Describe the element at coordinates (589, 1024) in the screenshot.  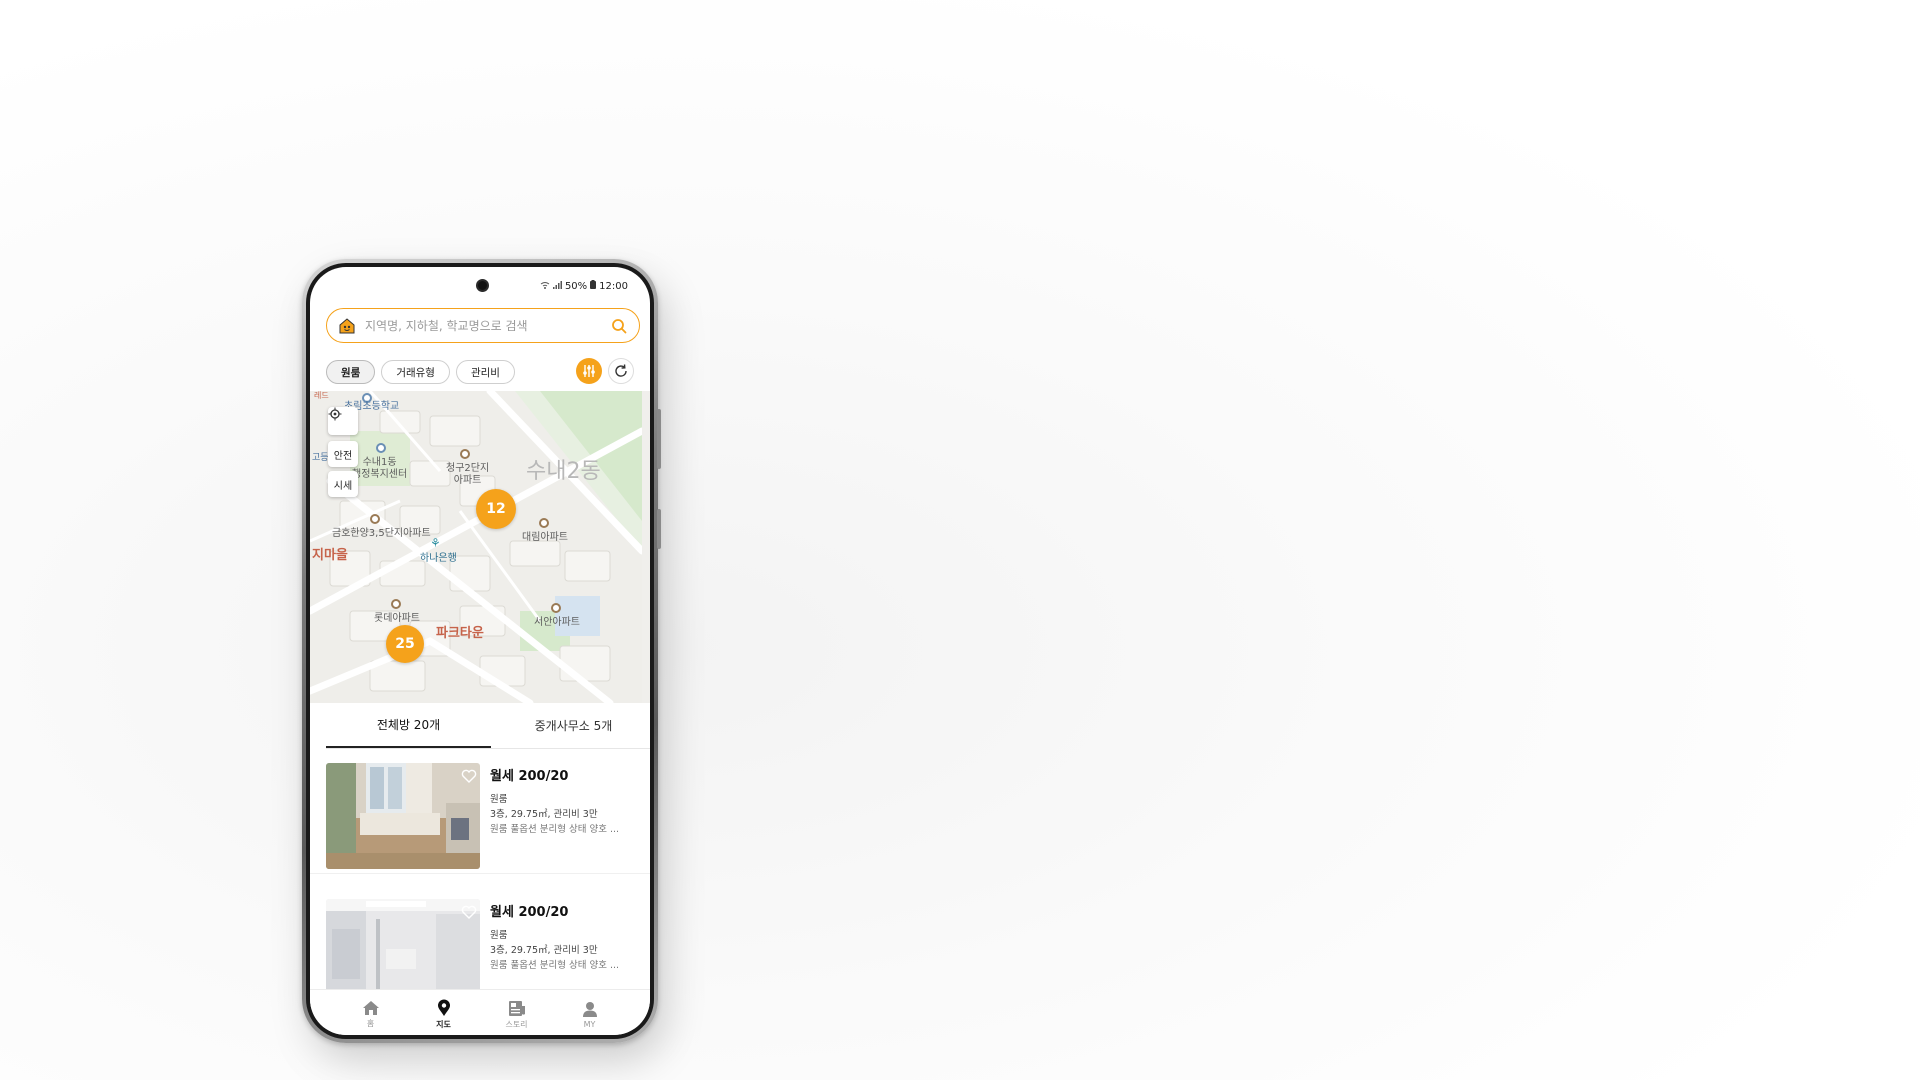
I see `nav-my-label: MY` at that location.